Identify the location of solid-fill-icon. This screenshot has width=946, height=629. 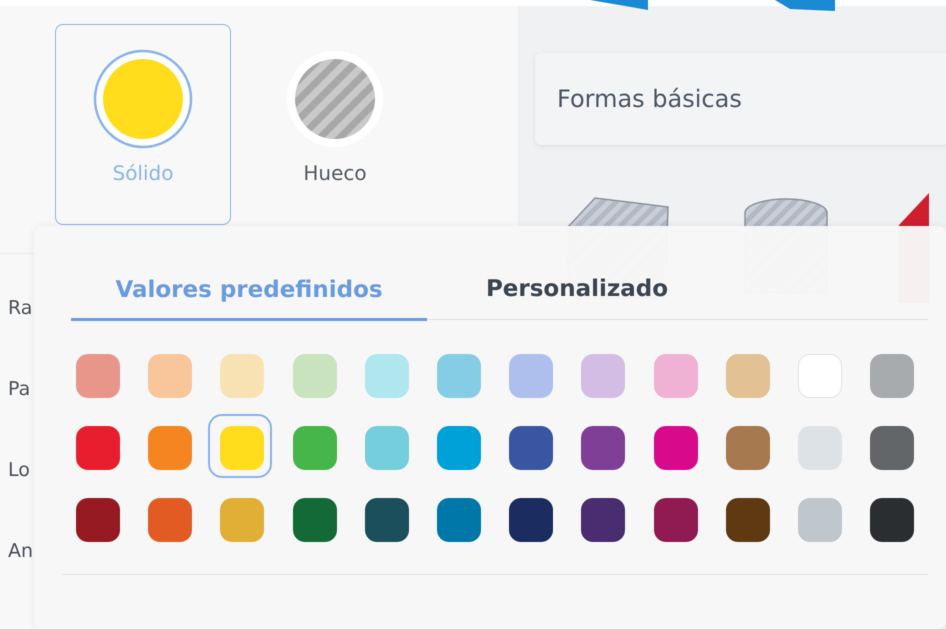
(143, 99).